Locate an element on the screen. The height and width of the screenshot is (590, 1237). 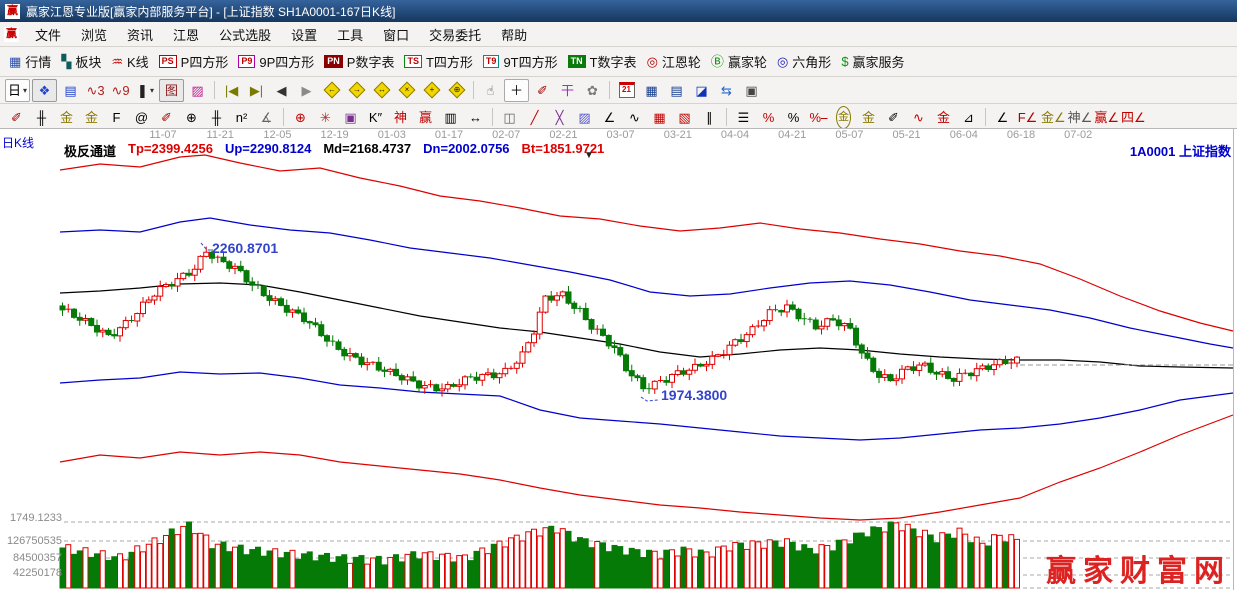
fan-box-tool: ▨ is located at coordinates (584, 117).